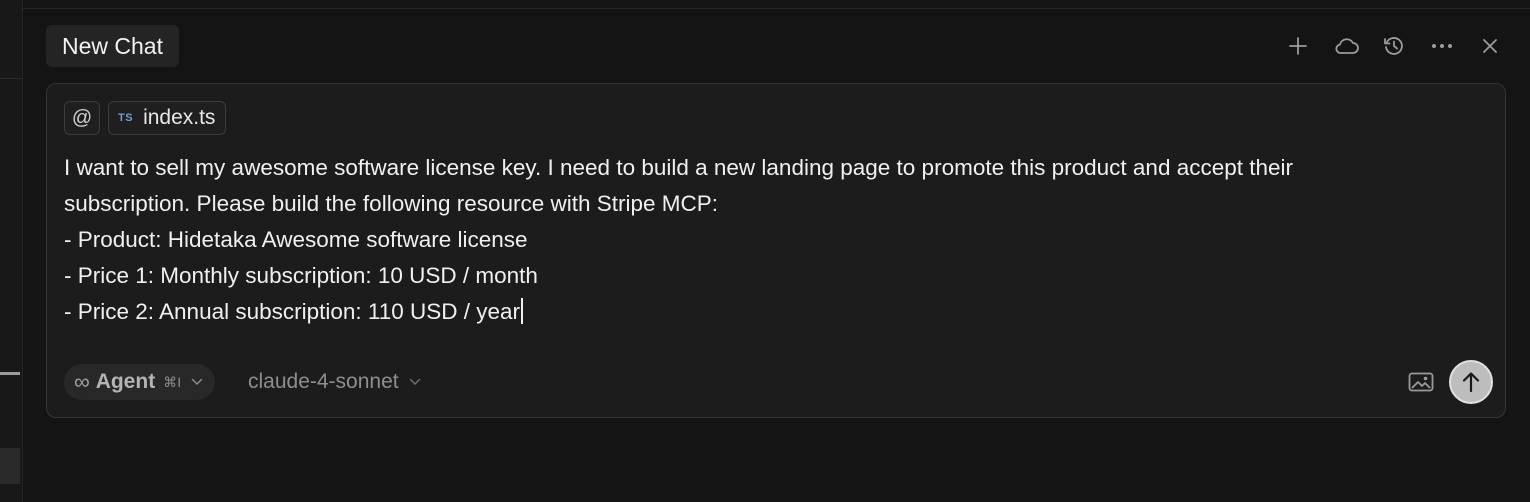  What do you see at coordinates (172, 381) in the screenshot?
I see `mode-shortcut: ⌘I` at bounding box center [172, 381].